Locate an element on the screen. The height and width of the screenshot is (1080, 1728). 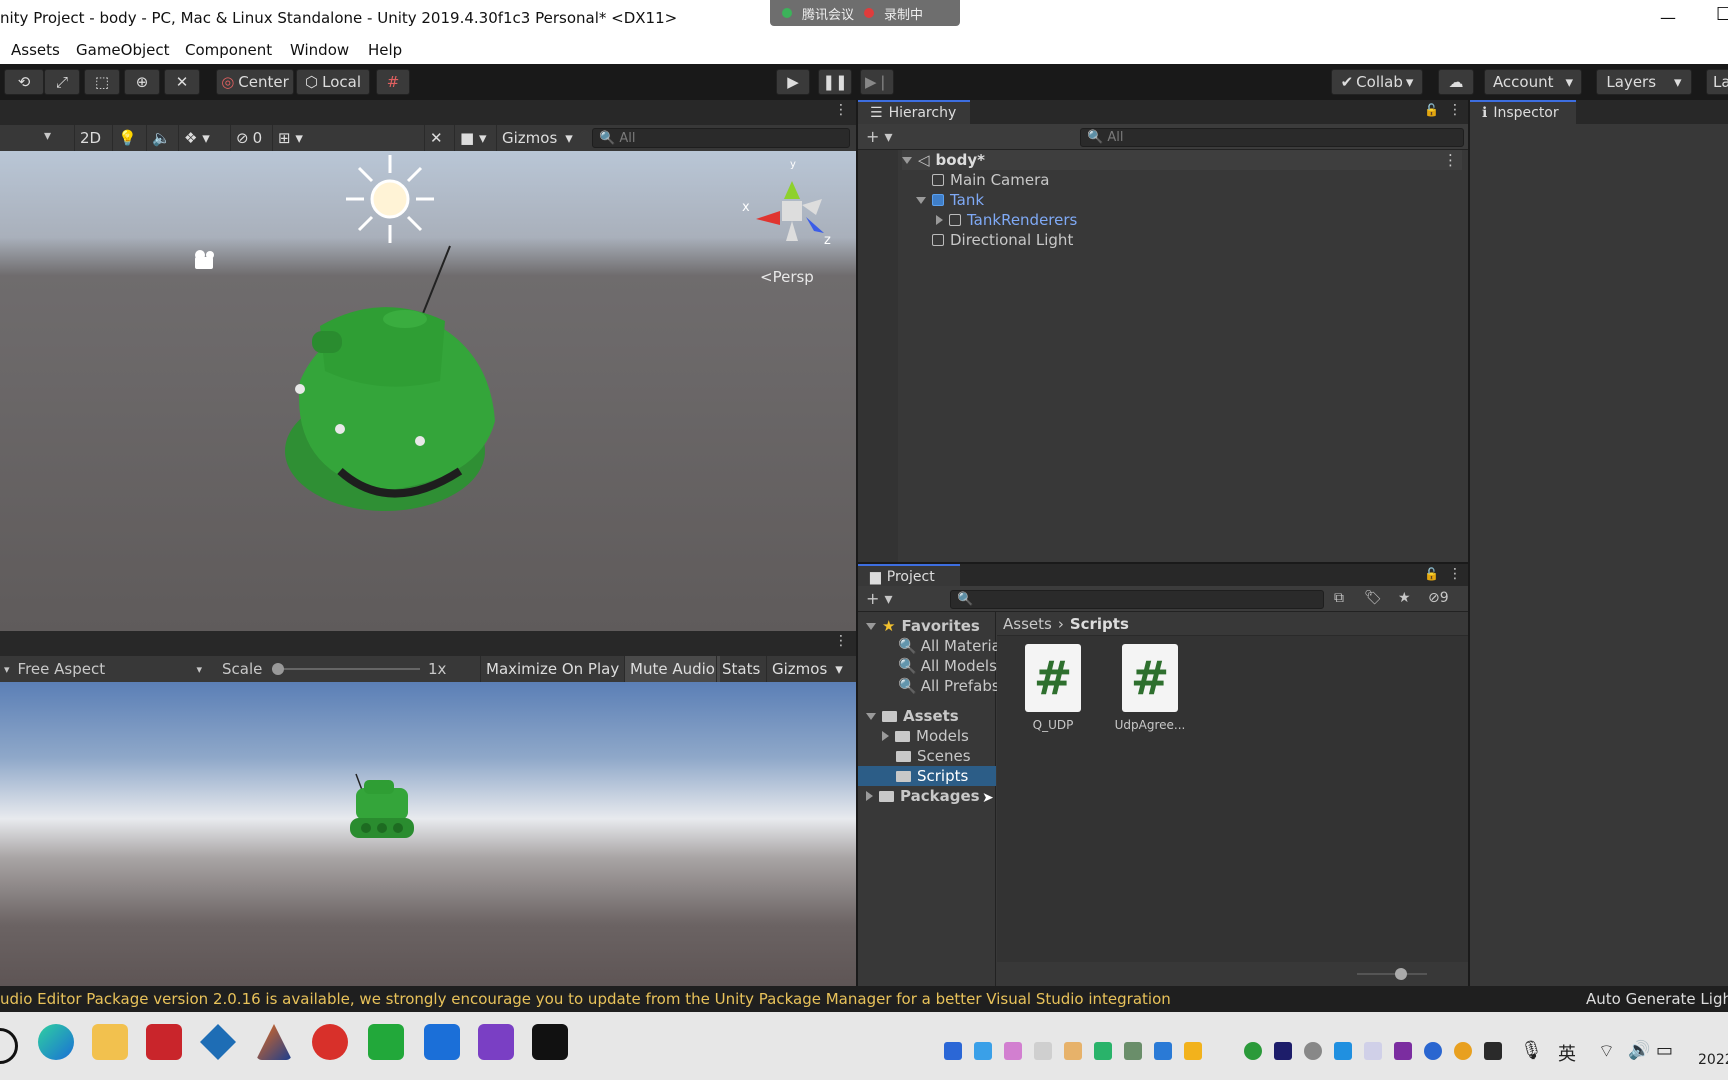
cloud-icon: ☁ is located at coordinates (1456, 82).